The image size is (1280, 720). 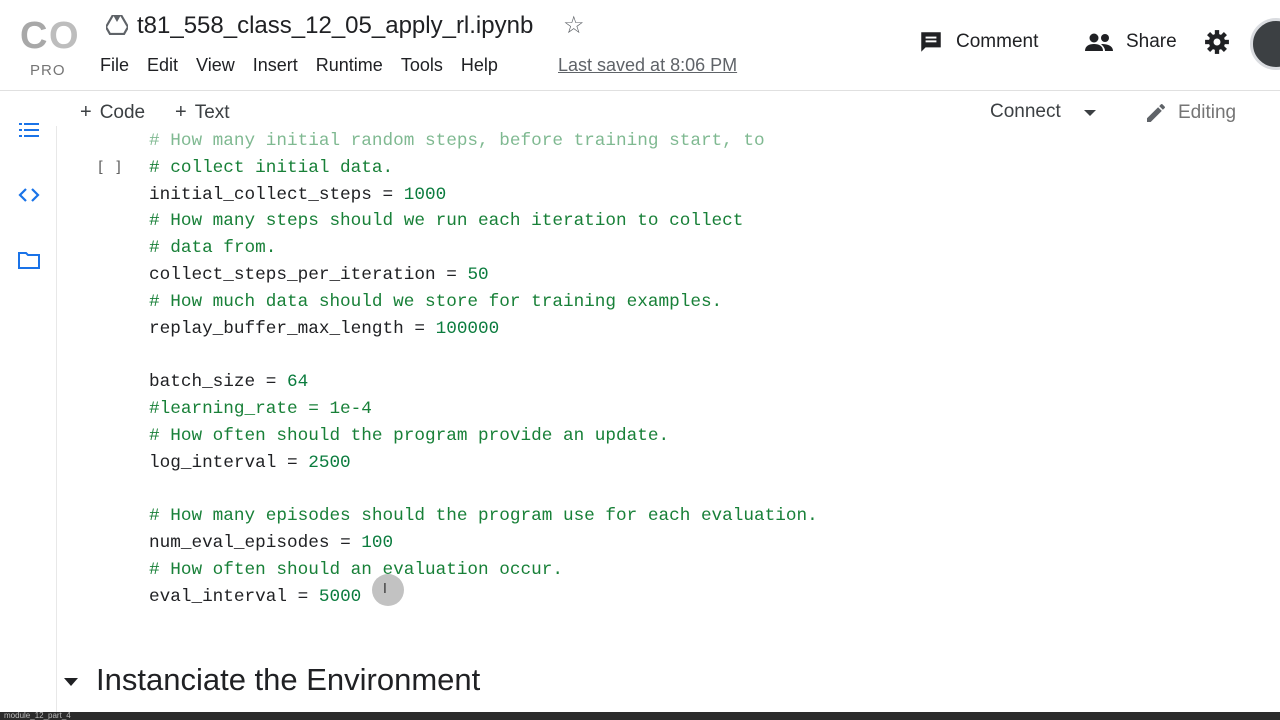 What do you see at coordinates (349, 65) in the screenshot?
I see `menu-runtime: Runtime` at bounding box center [349, 65].